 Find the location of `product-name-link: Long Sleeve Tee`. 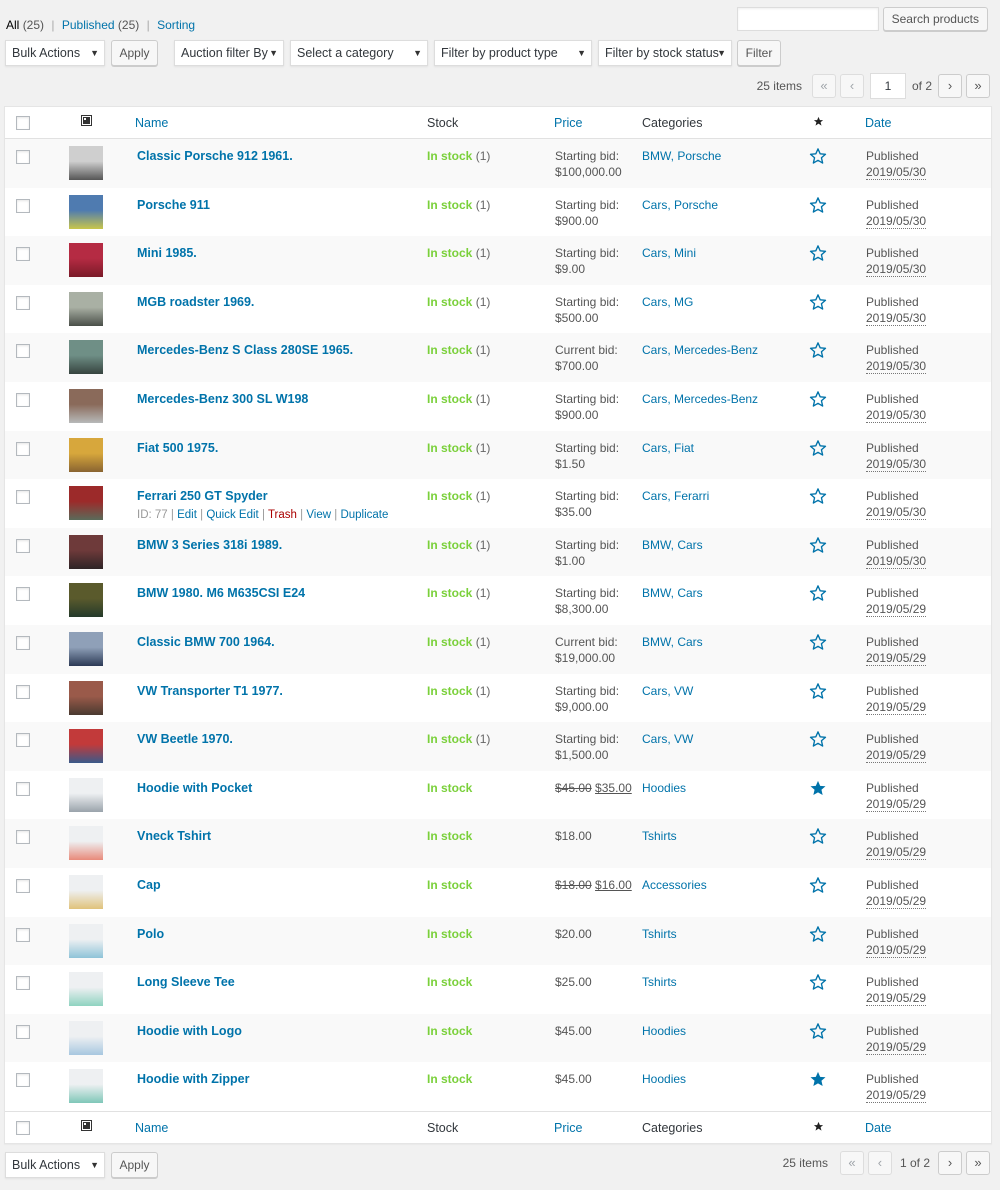

product-name-link: Long Sleeve Tee is located at coordinates (277, 982).